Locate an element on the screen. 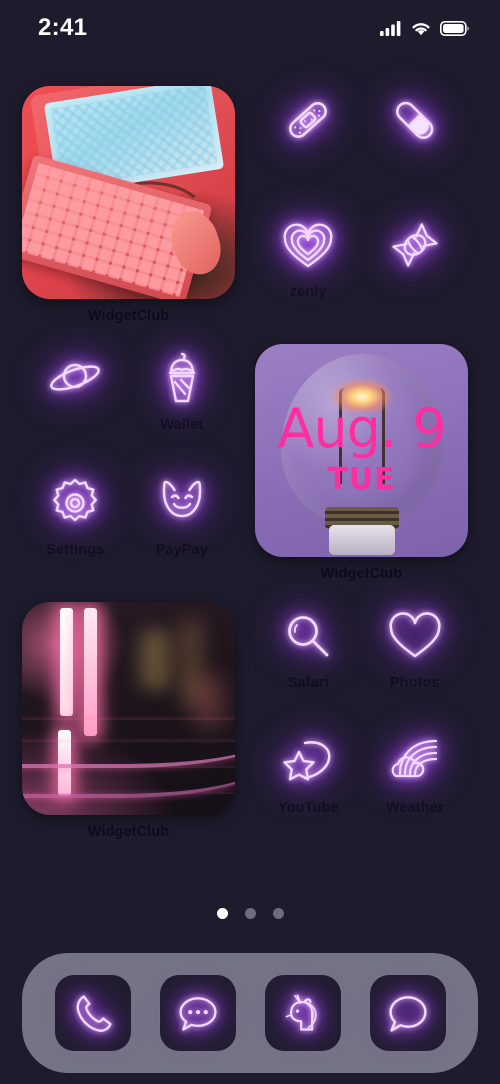 This screenshot has height=1084, width=500. retro-computer-widget: WidgetClub is located at coordinates (128, 205).